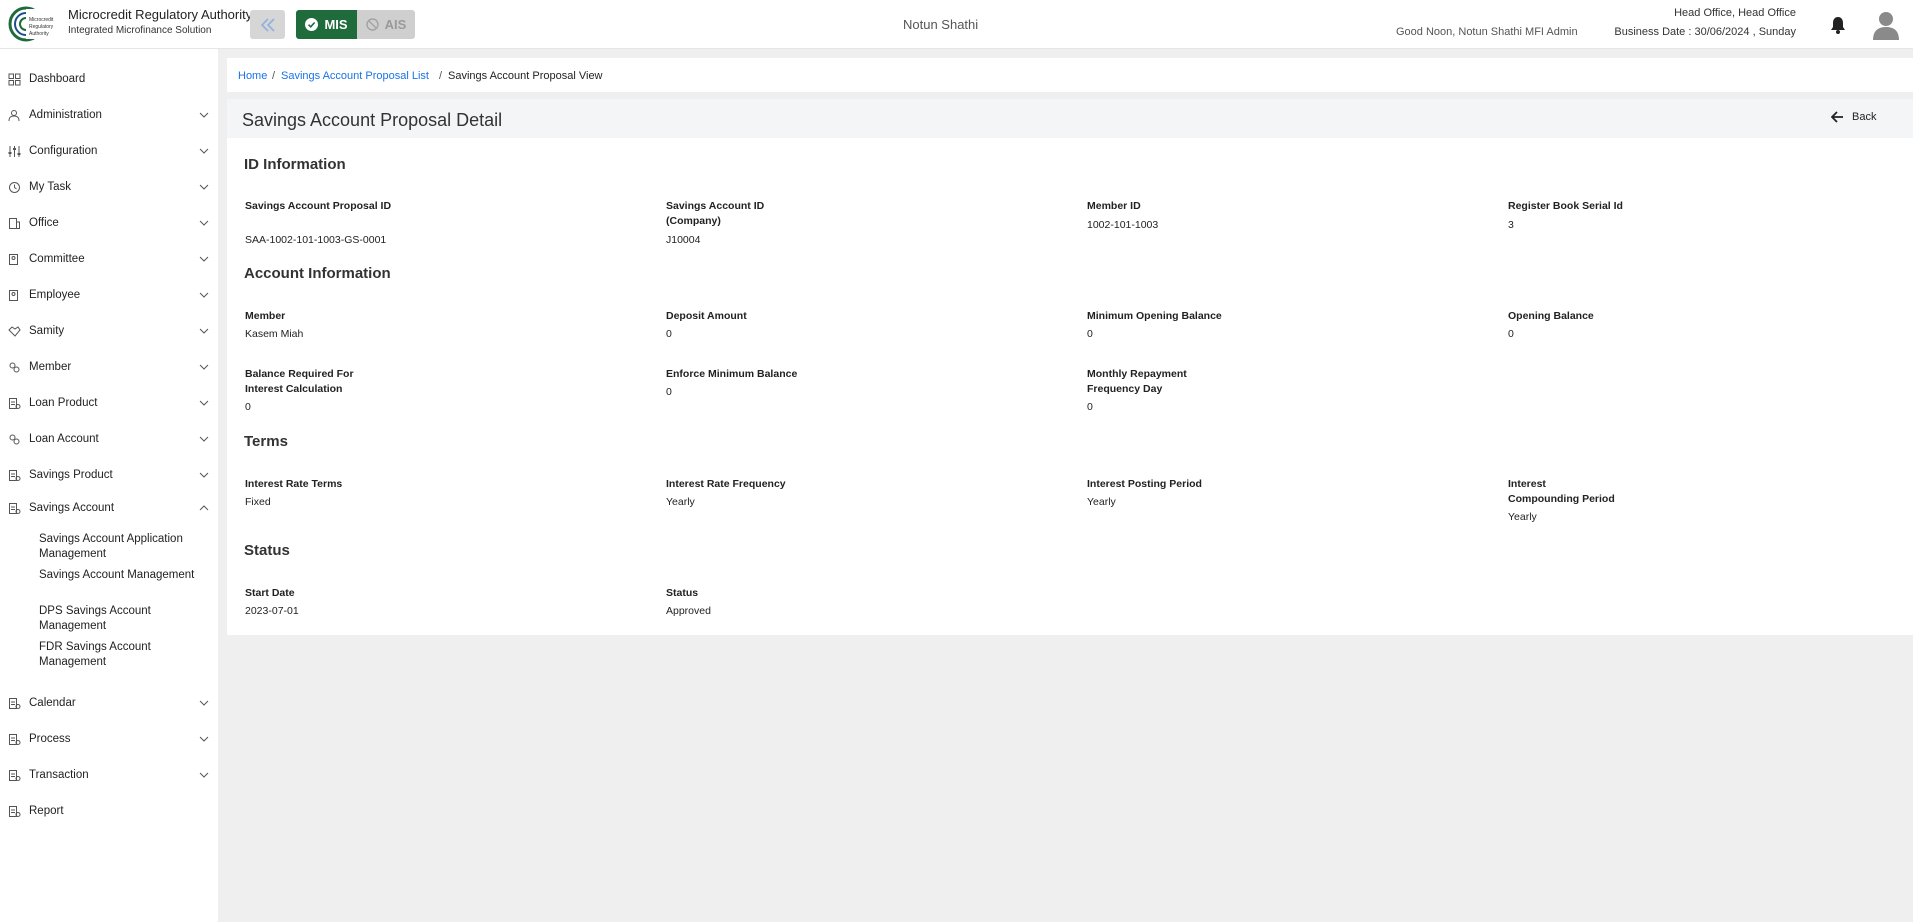 The image size is (1913, 922). I want to click on field-label: Monthly Repayment Frequency Day, so click(1137, 381).